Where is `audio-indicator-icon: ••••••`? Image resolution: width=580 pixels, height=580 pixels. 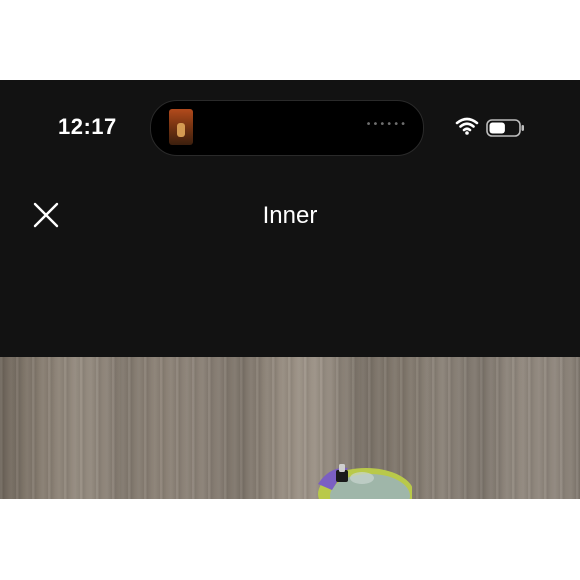 audio-indicator-icon: •••••• is located at coordinates (386, 124).